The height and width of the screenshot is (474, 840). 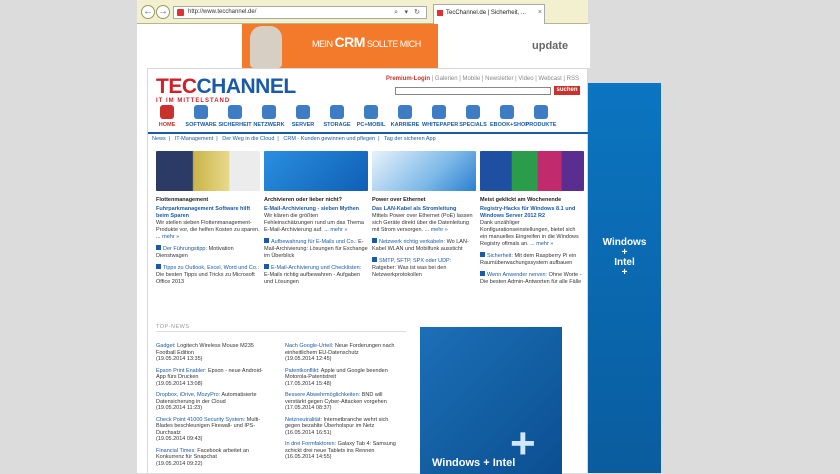 I want to click on news-link: Bessere Abwehrmöglichkeiten:, so click(x=322, y=395).